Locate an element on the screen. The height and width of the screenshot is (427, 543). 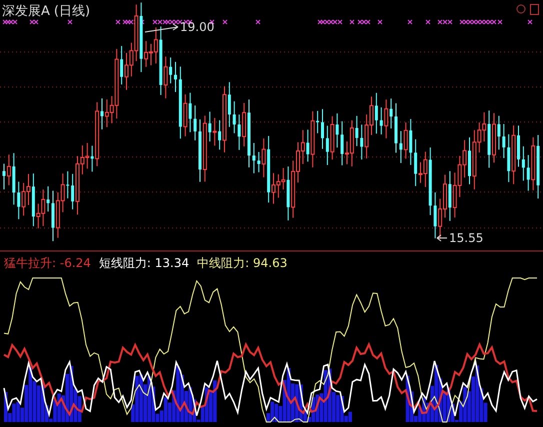
stock-title: 深发展A is located at coordinates (26, 11).